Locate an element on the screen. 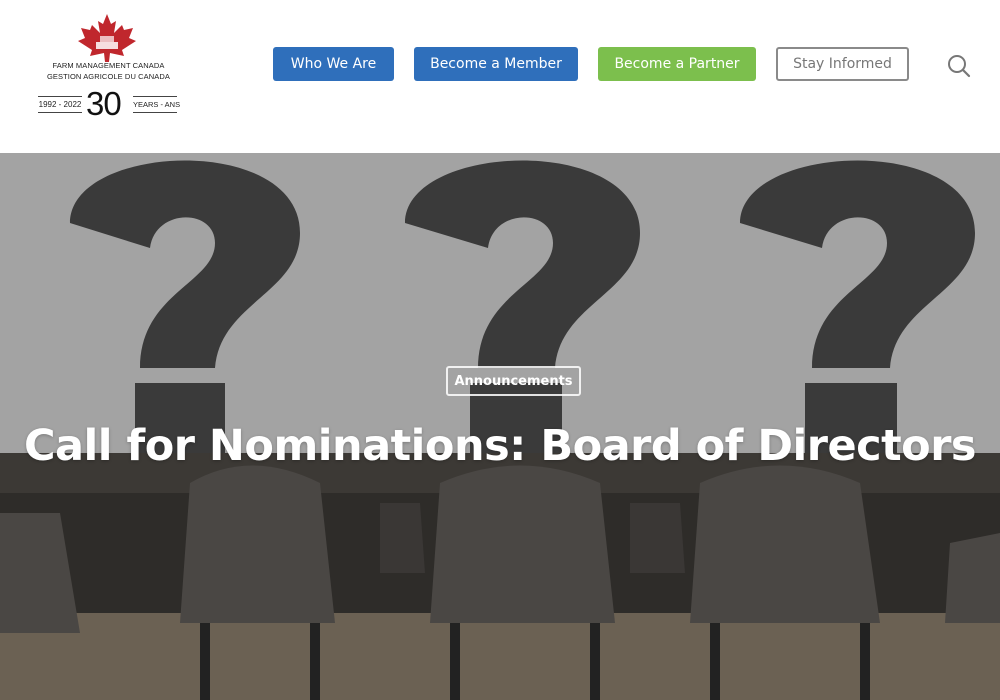  page-title: Call for Nominations: Board of Directors is located at coordinates (500, 446).